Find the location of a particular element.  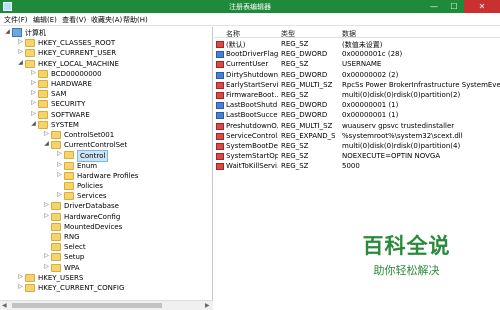

tree-node: ▷ HKEY_CURRENT_USER is located at coordinates (106, 53).